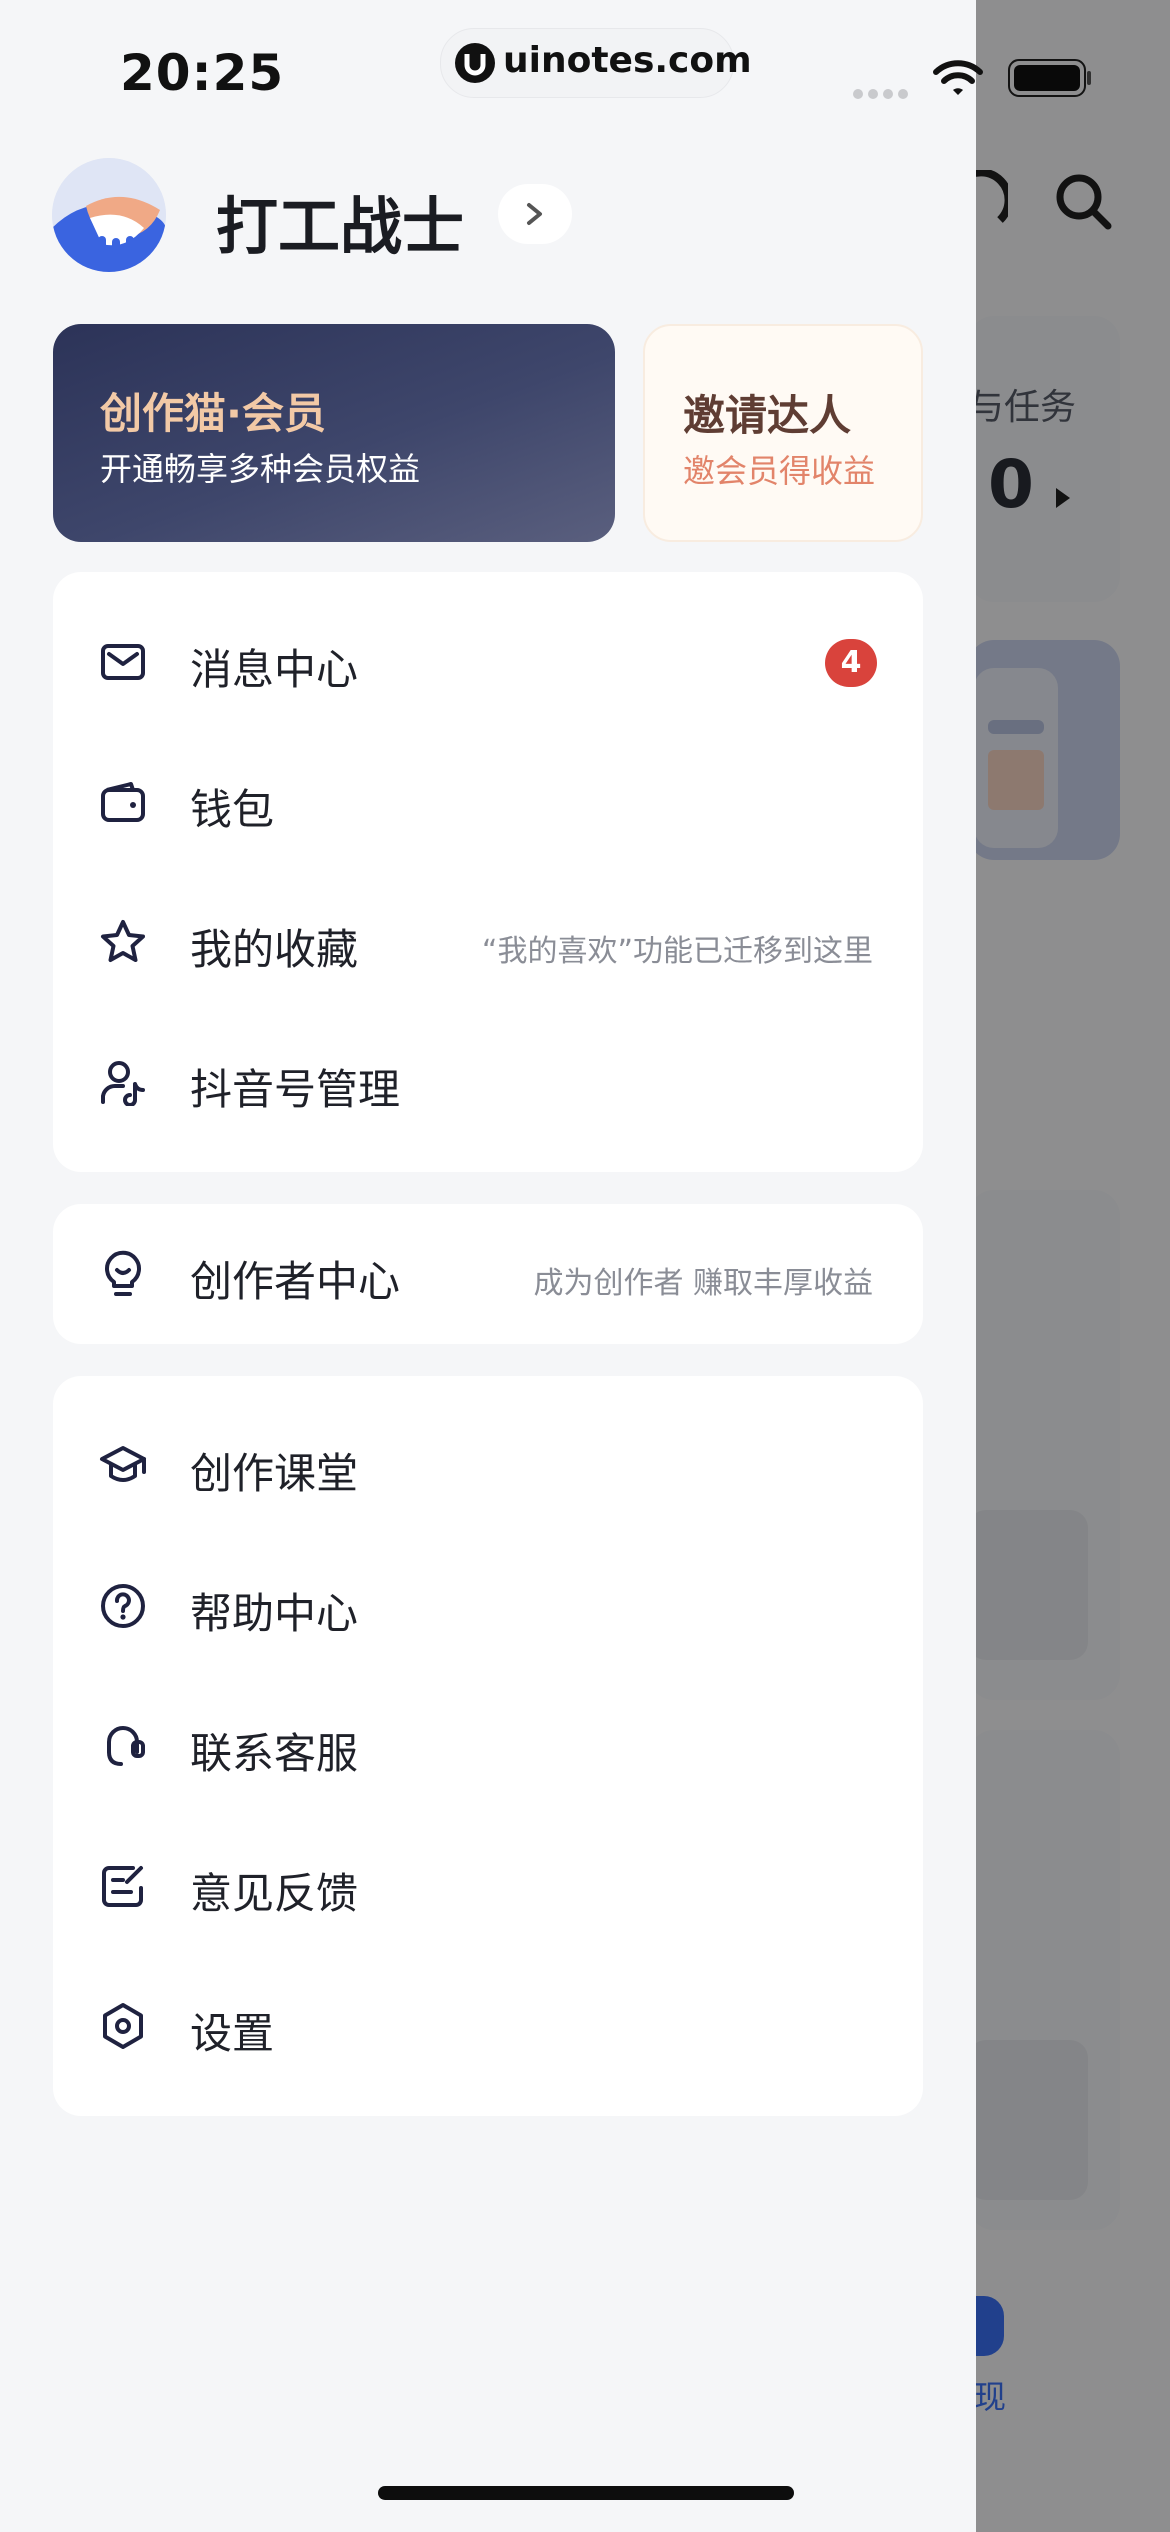  What do you see at coordinates (123, 802) in the screenshot?
I see `wallet-icon` at bounding box center [123, 802].